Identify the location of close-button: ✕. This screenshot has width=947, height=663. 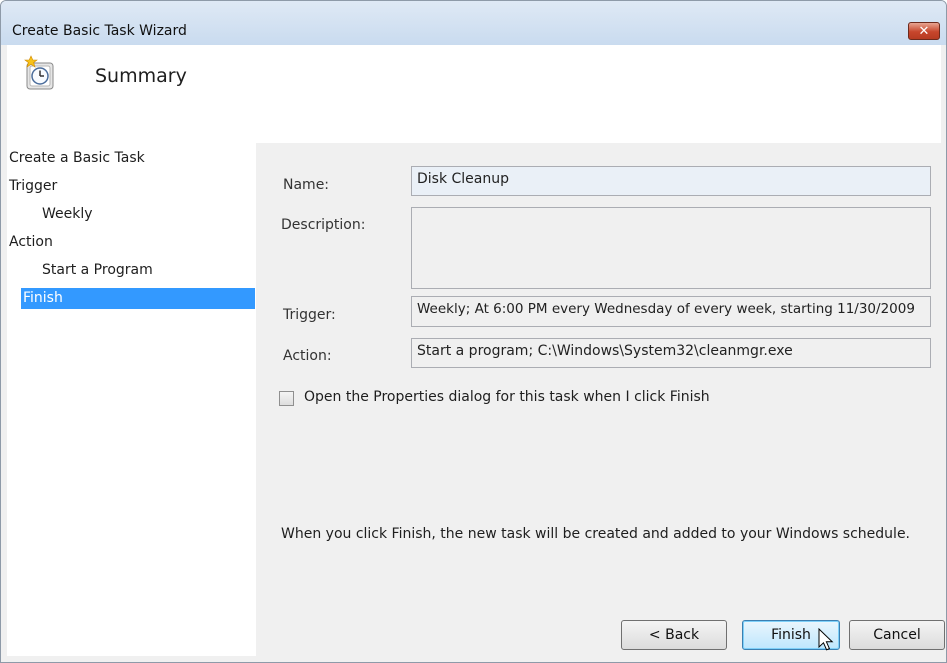
(924, 31).